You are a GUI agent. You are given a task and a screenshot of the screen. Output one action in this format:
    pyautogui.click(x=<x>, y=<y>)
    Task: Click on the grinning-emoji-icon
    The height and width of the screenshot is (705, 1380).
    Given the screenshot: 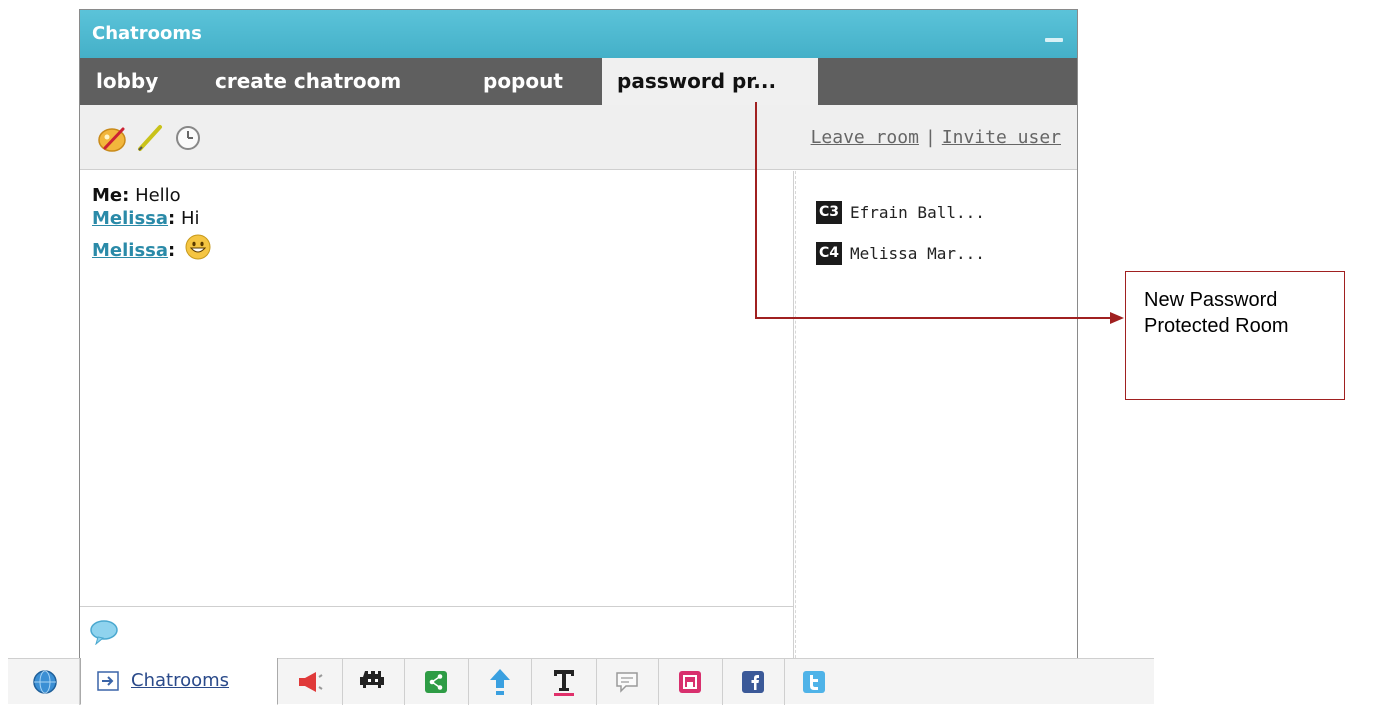 What is the action you would take?
    pyautogui.click(x=198, y=247)
    